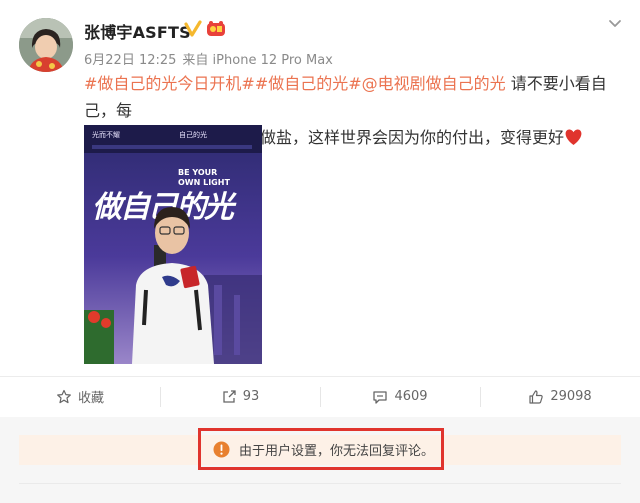 Image resolution: width=640 pixels, height=503 pixels. I want to click on thumbs-up-icon, so click(536, 396).